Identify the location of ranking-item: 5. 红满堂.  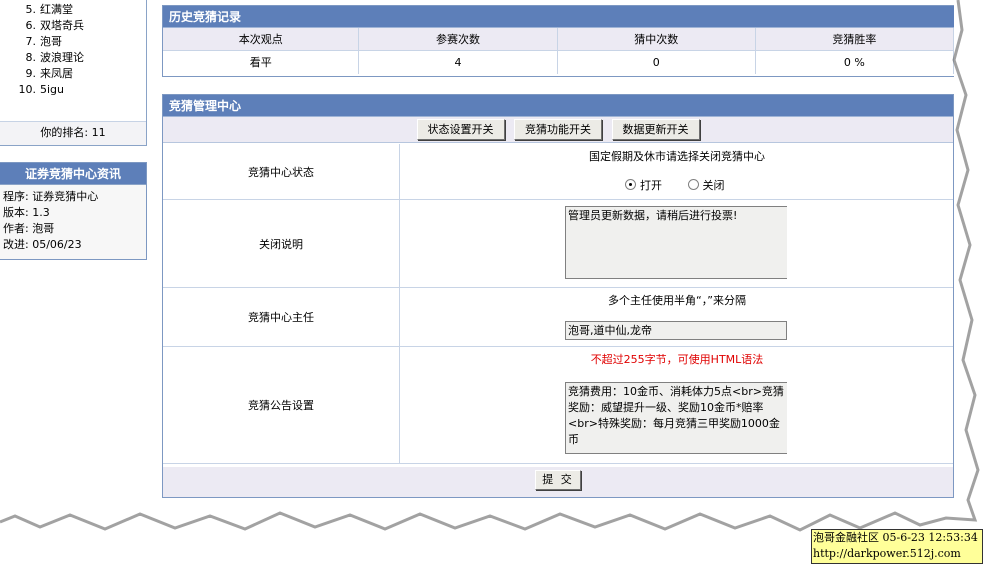
(73, 10).